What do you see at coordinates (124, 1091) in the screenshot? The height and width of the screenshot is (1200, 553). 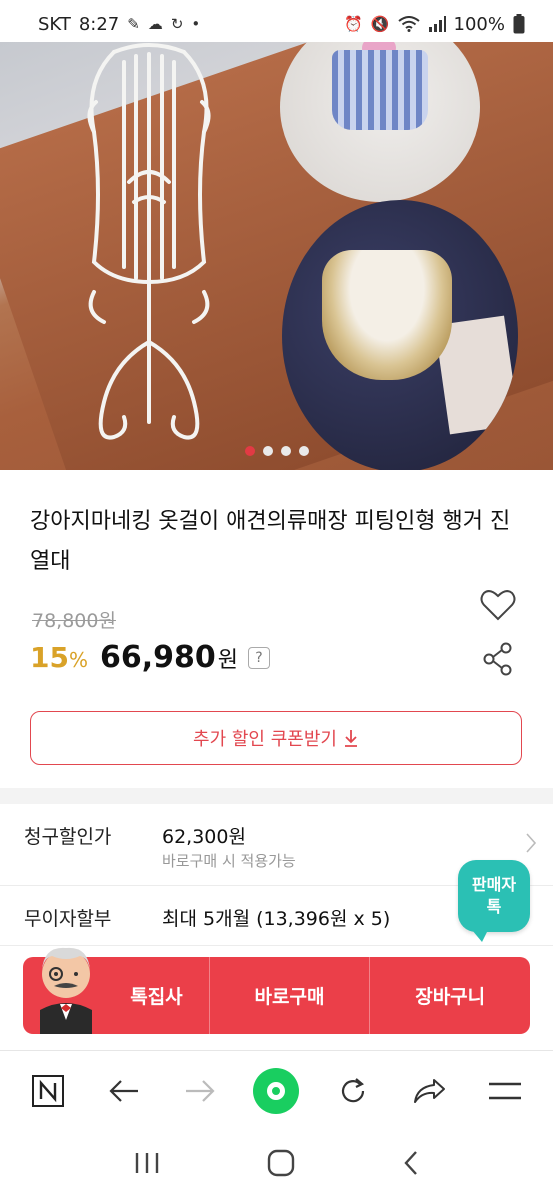 I see `back-arrow-icon` at bounding box center [124, 1091].